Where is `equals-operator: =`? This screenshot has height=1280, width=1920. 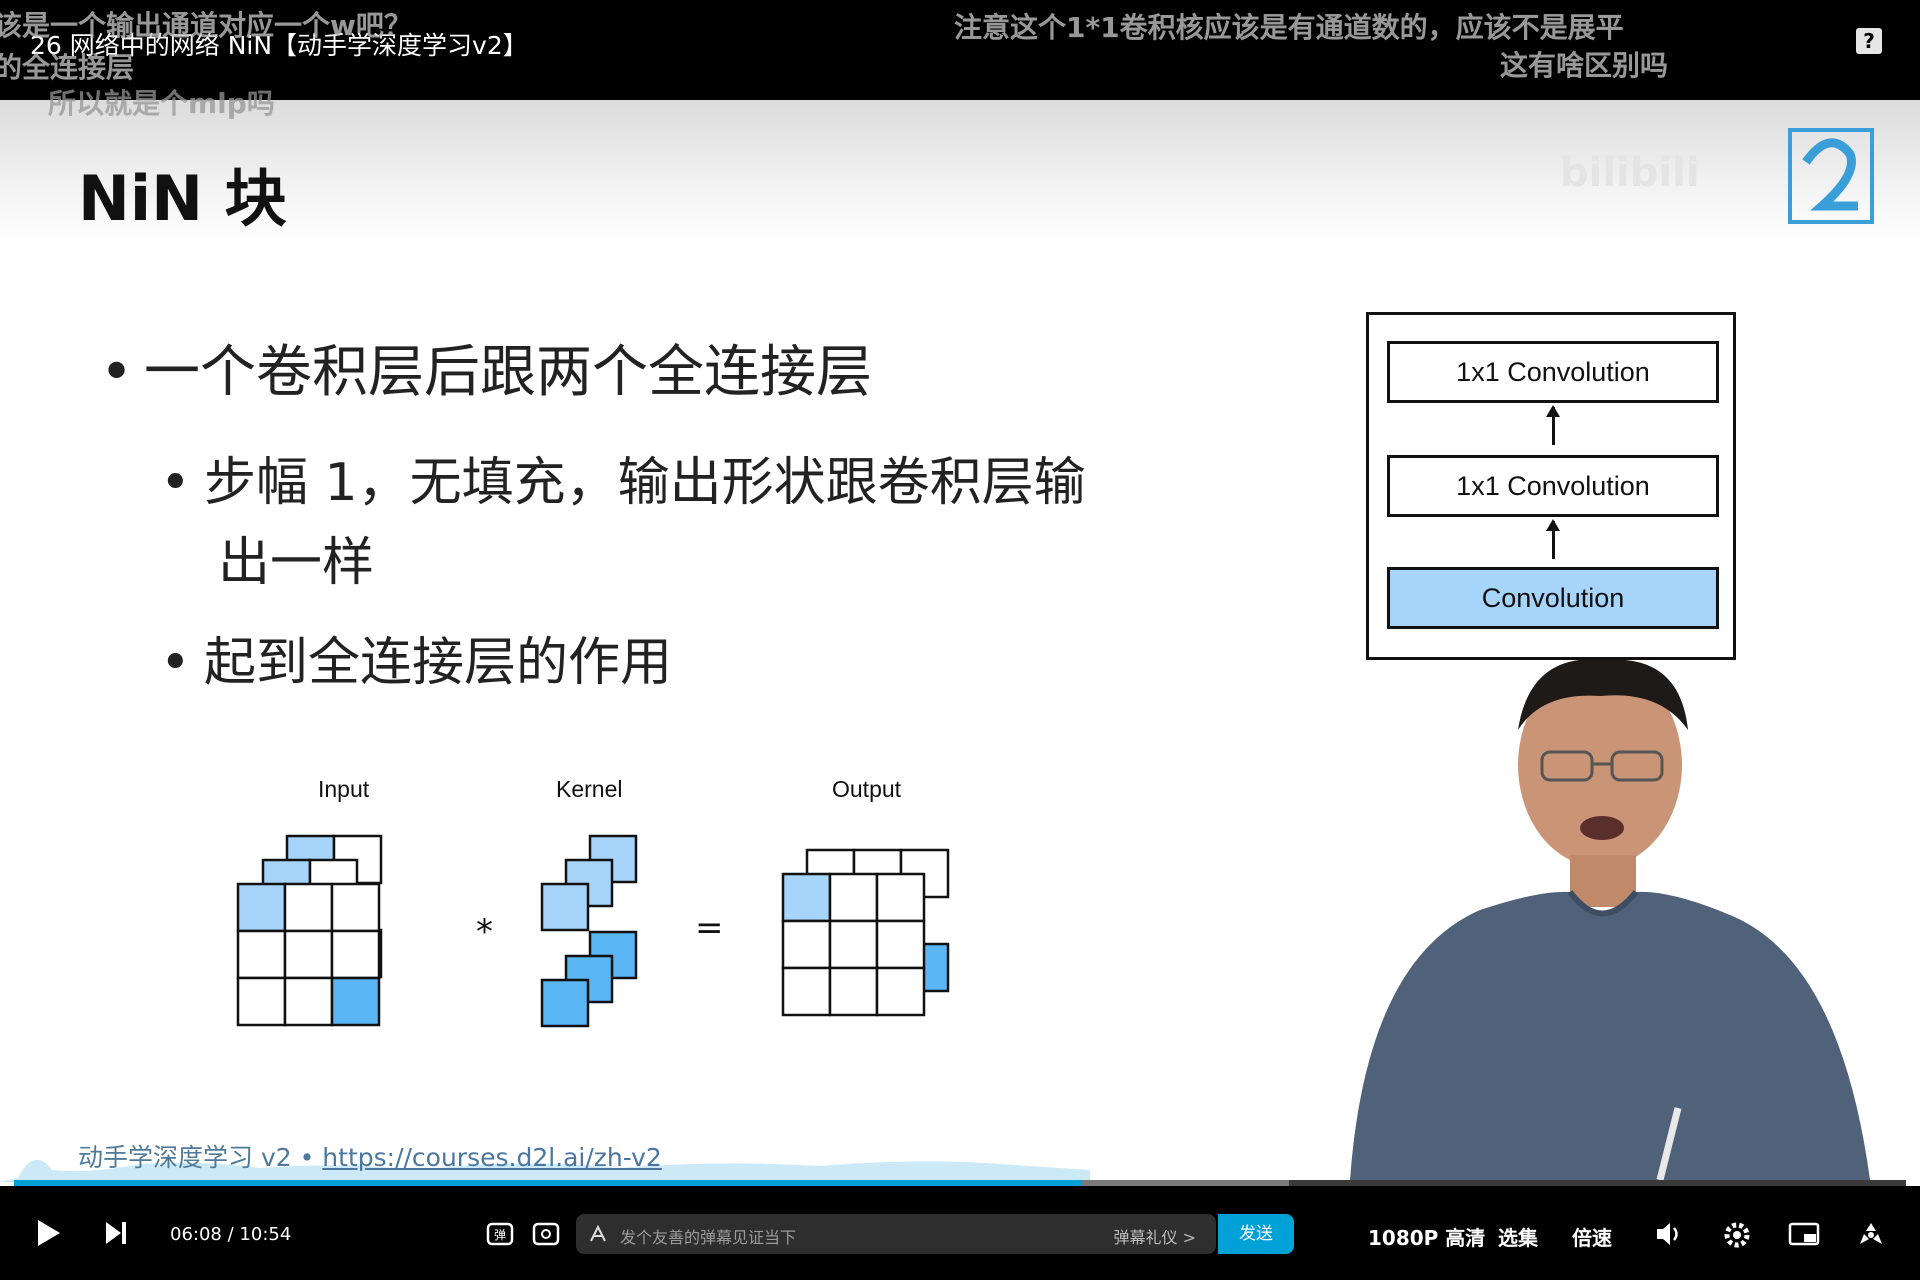
equals-operator: = is located at coordinates (709, 928).